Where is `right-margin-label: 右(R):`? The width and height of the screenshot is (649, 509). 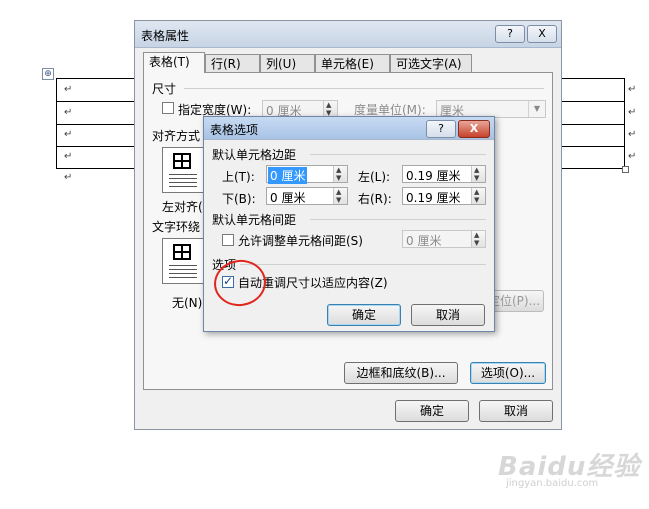 right-margin-label: 右(R): is located at coordinates (375, 199).